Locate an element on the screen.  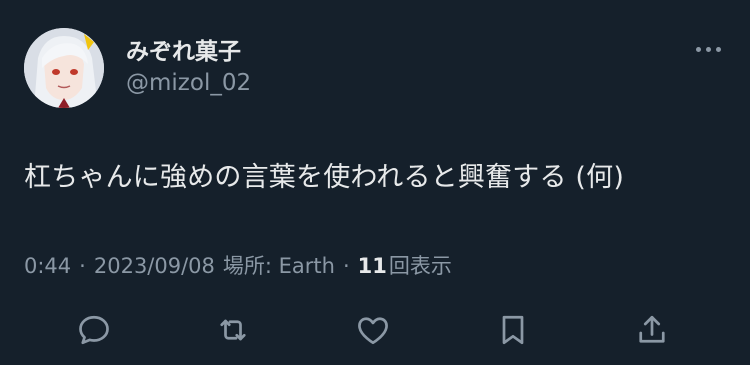
retweet-button is located at coordinates (233, 330).